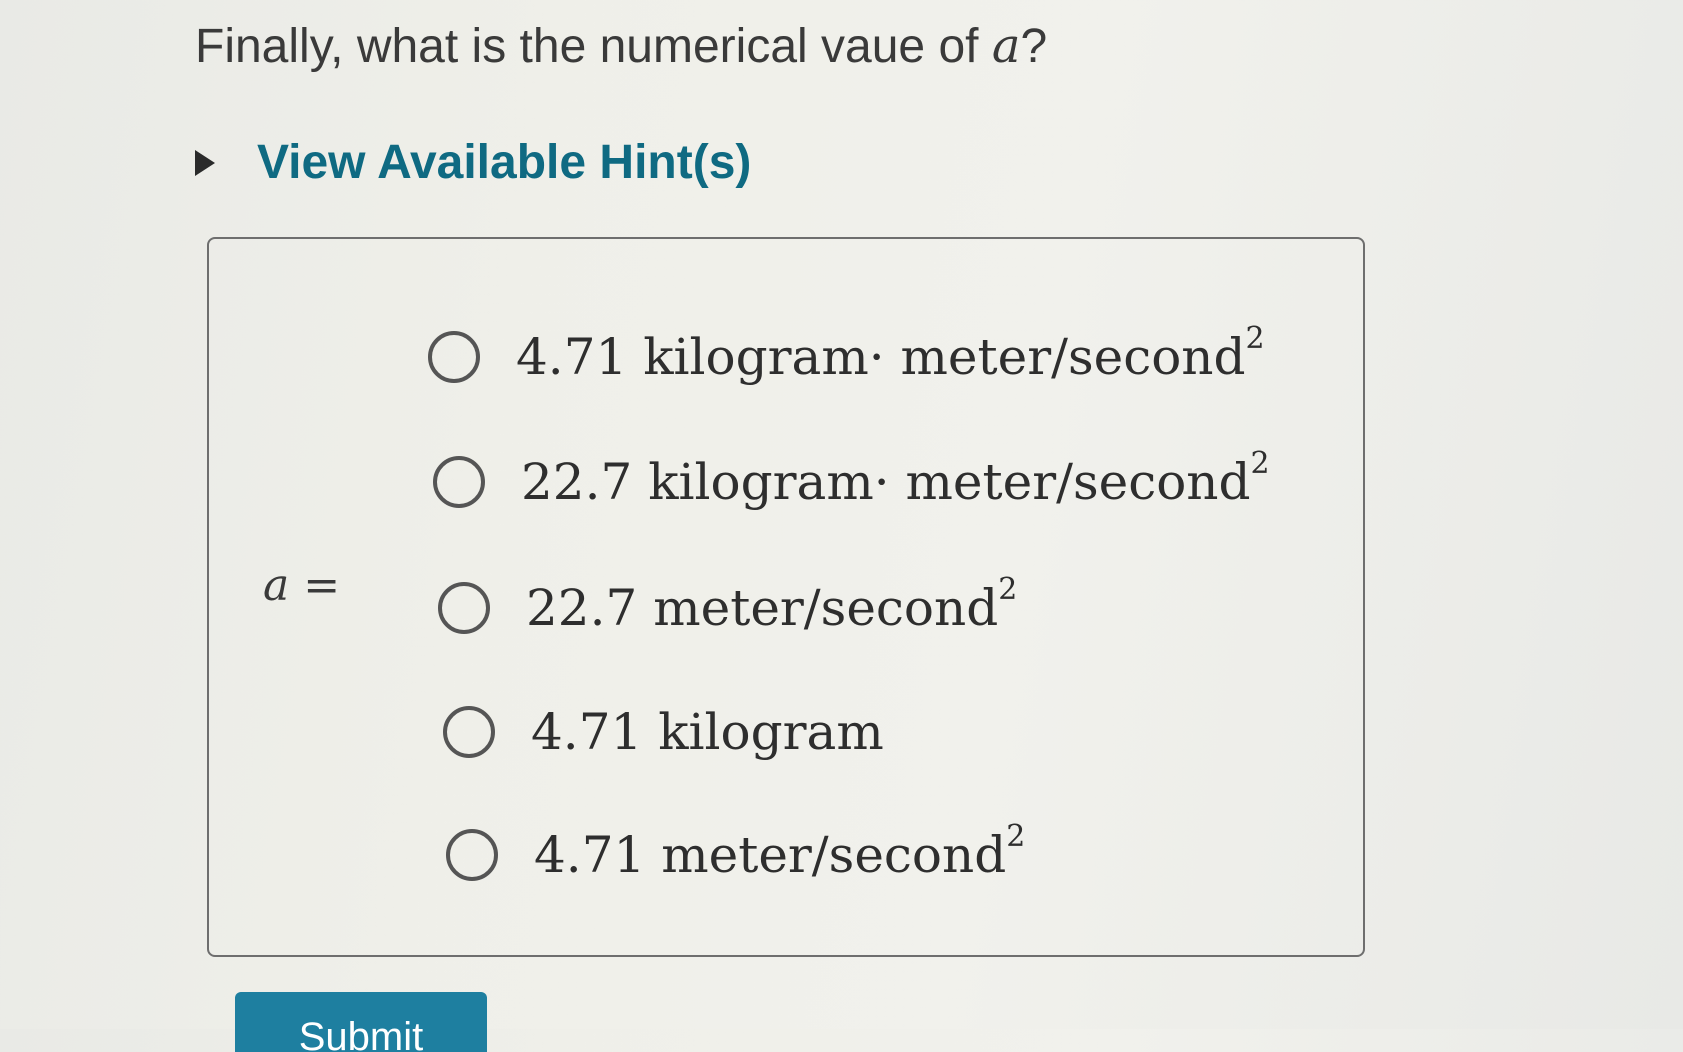 The width and height of the screenshot is (1683, 1052). I want to click on submit-button: Submit, so click(361, 1022).